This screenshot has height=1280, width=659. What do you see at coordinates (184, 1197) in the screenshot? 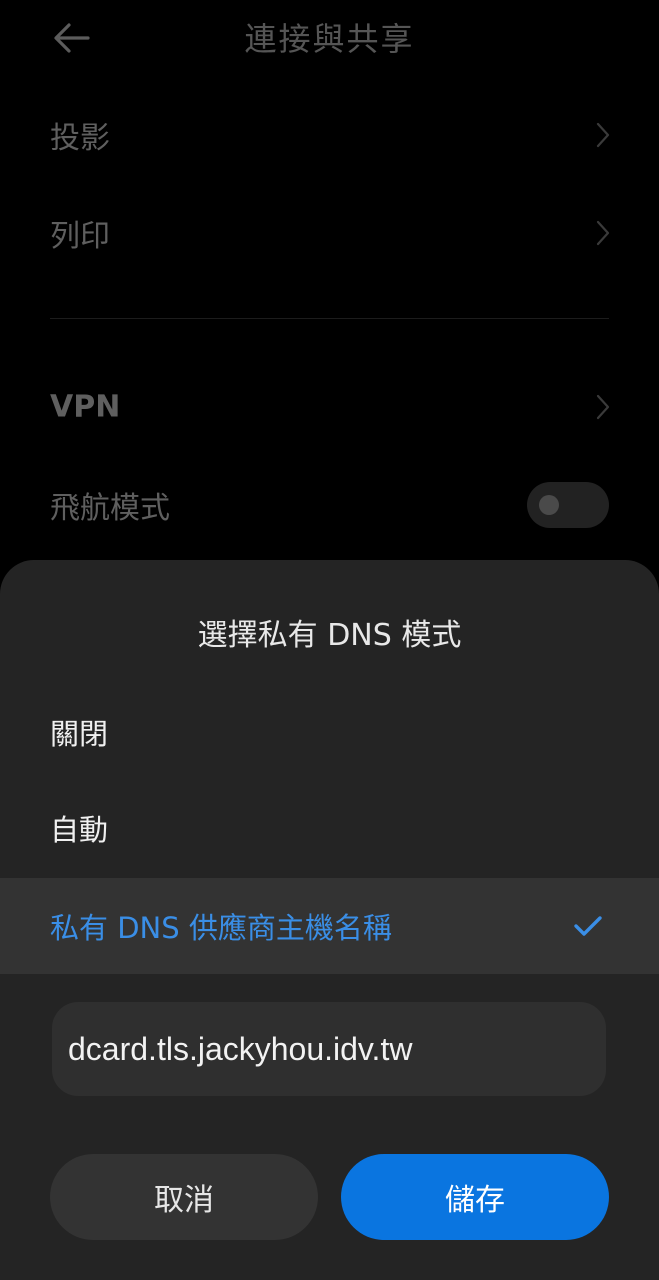
I see `cancel-button: 取消` at bounding box center [184, 1197].